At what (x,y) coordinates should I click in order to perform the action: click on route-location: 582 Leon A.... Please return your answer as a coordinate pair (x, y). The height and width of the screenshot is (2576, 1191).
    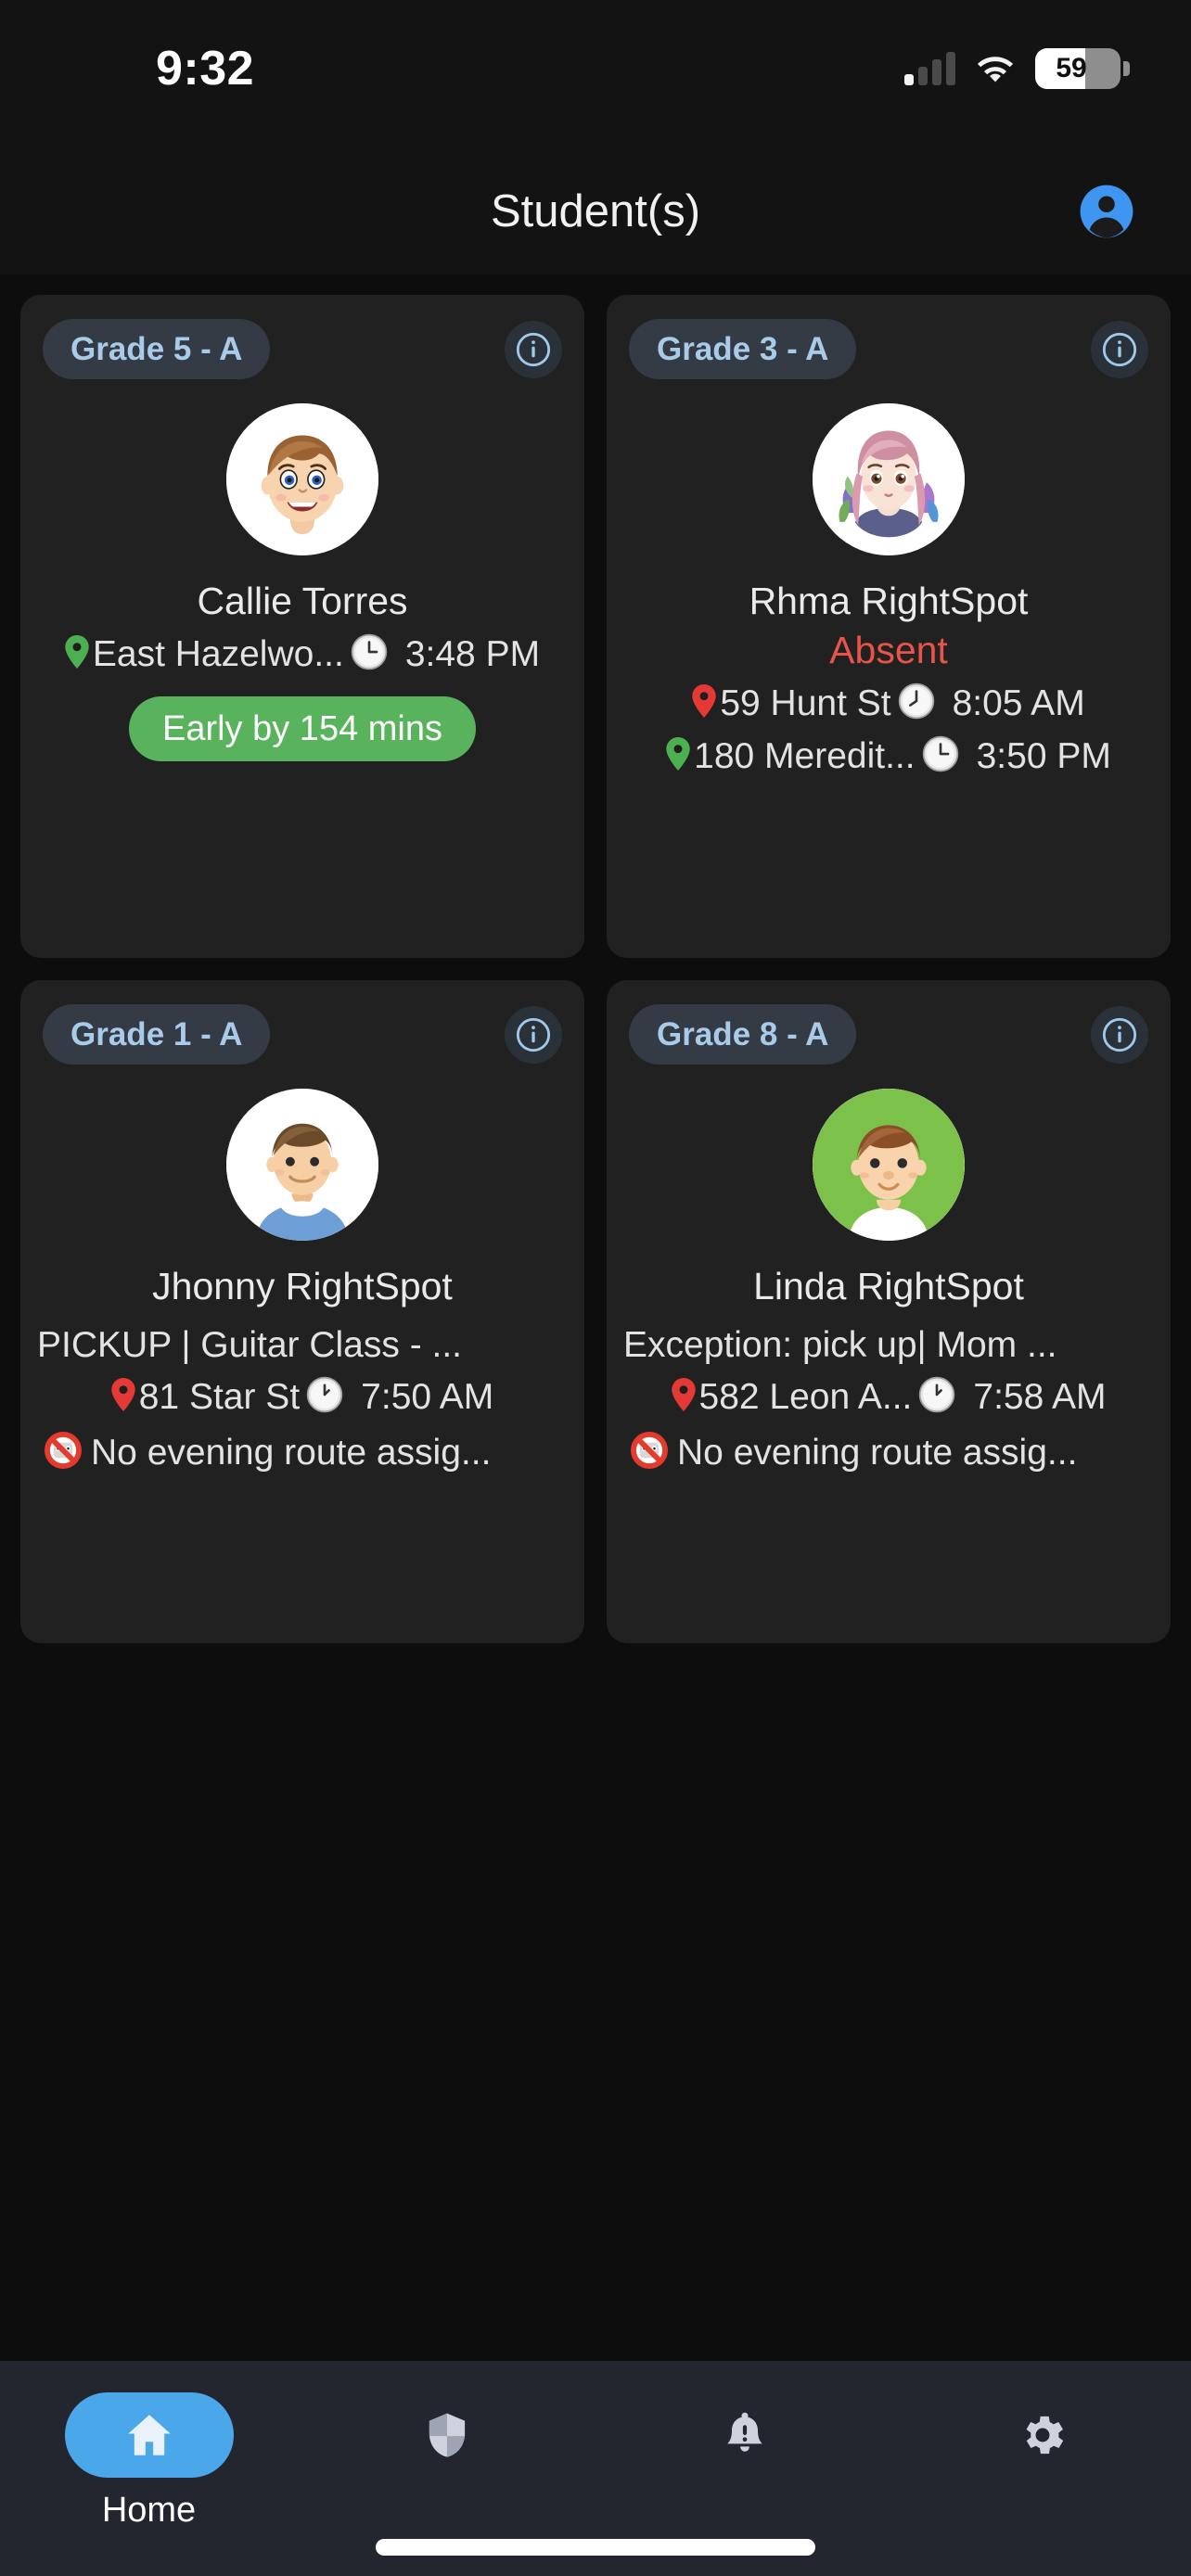
    Looking at the image, I should click on (805, 1397).